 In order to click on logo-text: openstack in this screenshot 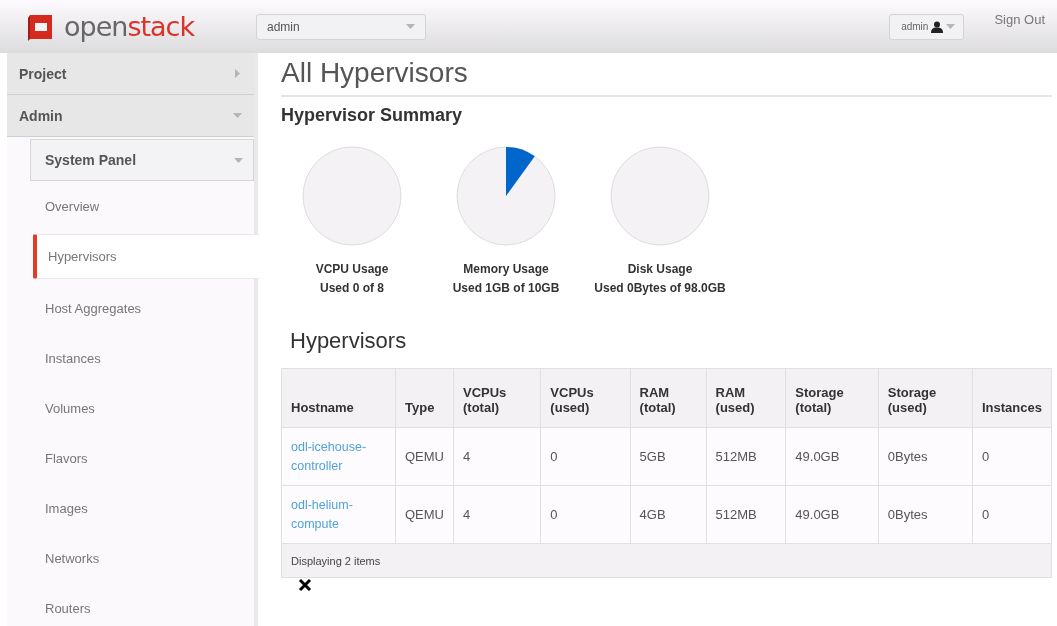, I will do `click(129, 26)`.